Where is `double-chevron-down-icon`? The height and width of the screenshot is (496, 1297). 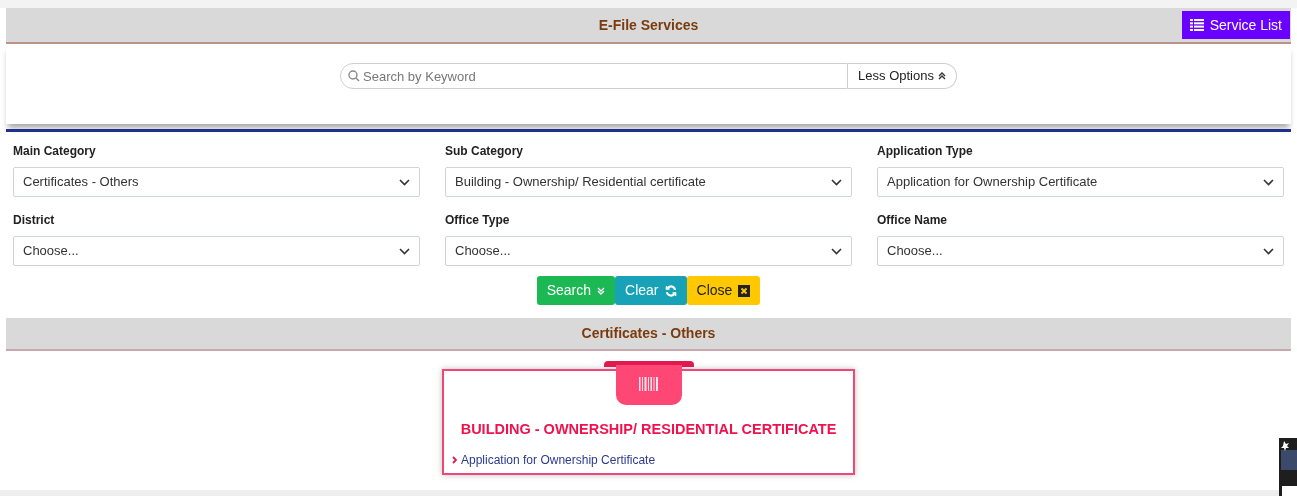 double-chevron-down-icon is located at coordinates (601, 290).